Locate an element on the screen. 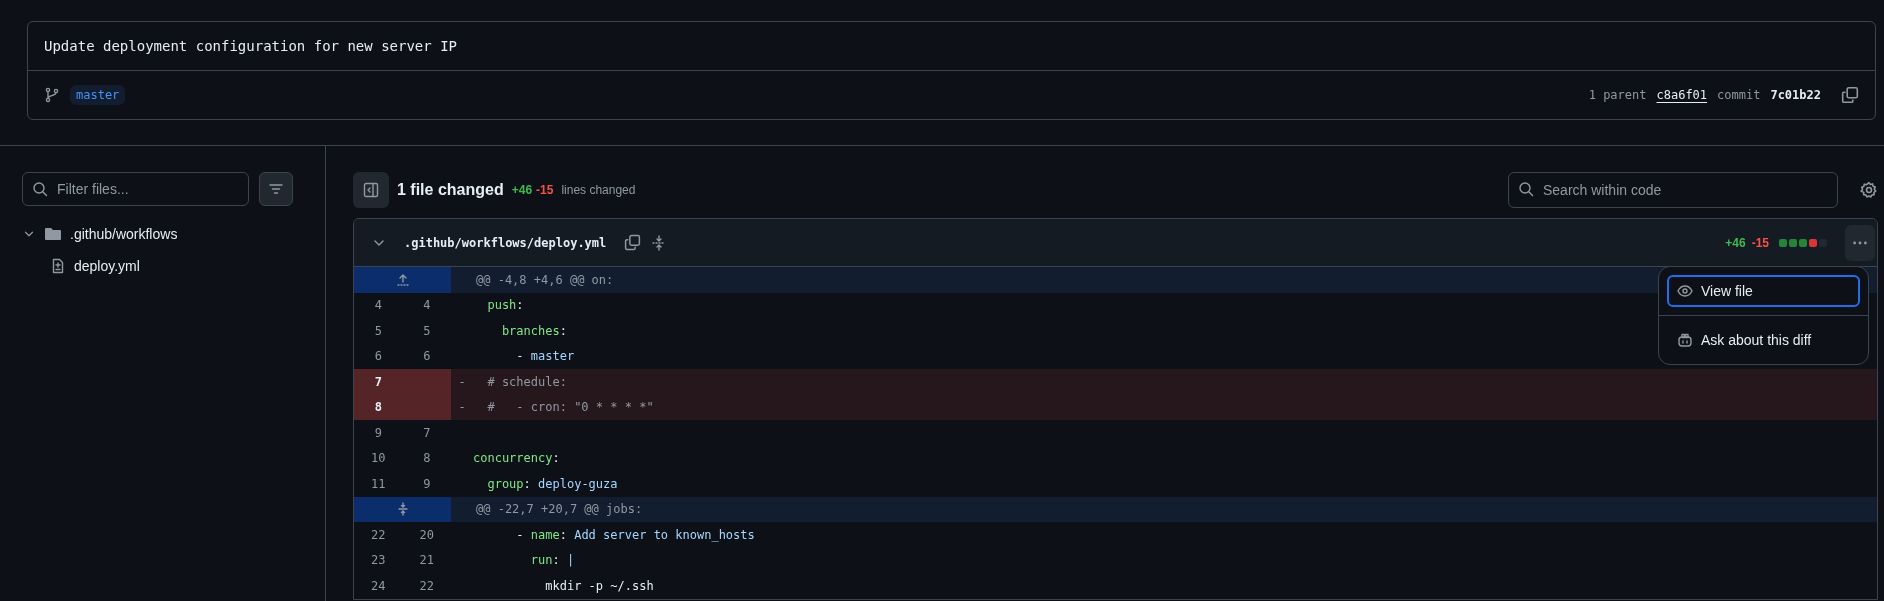  settings-icon is located at coordinates (1869, 190).